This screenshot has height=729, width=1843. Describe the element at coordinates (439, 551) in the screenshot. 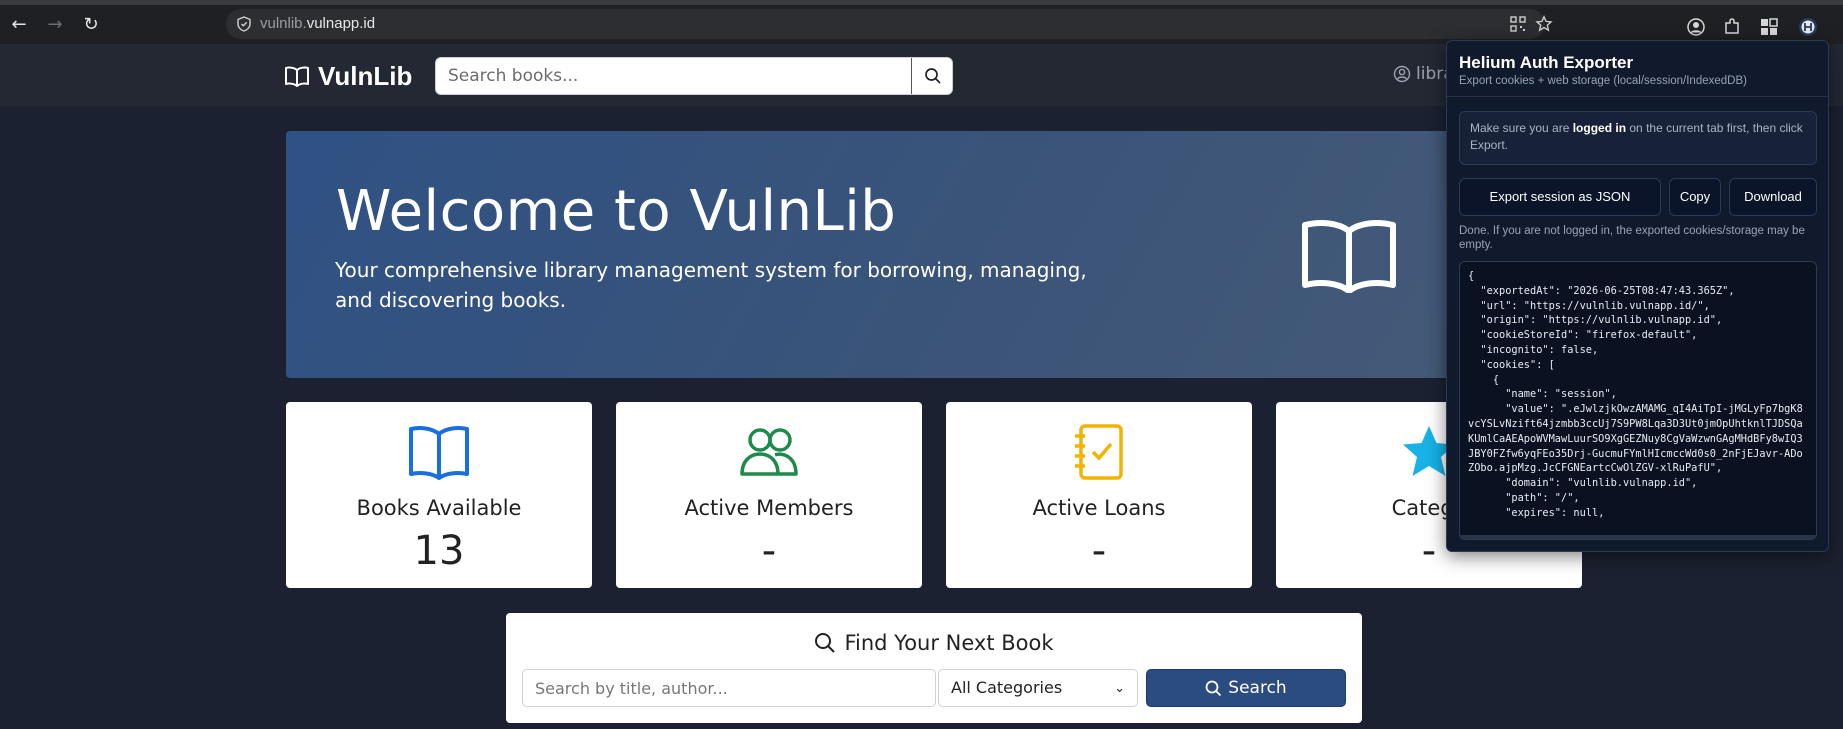

I see `stat-value: 13` at that location.